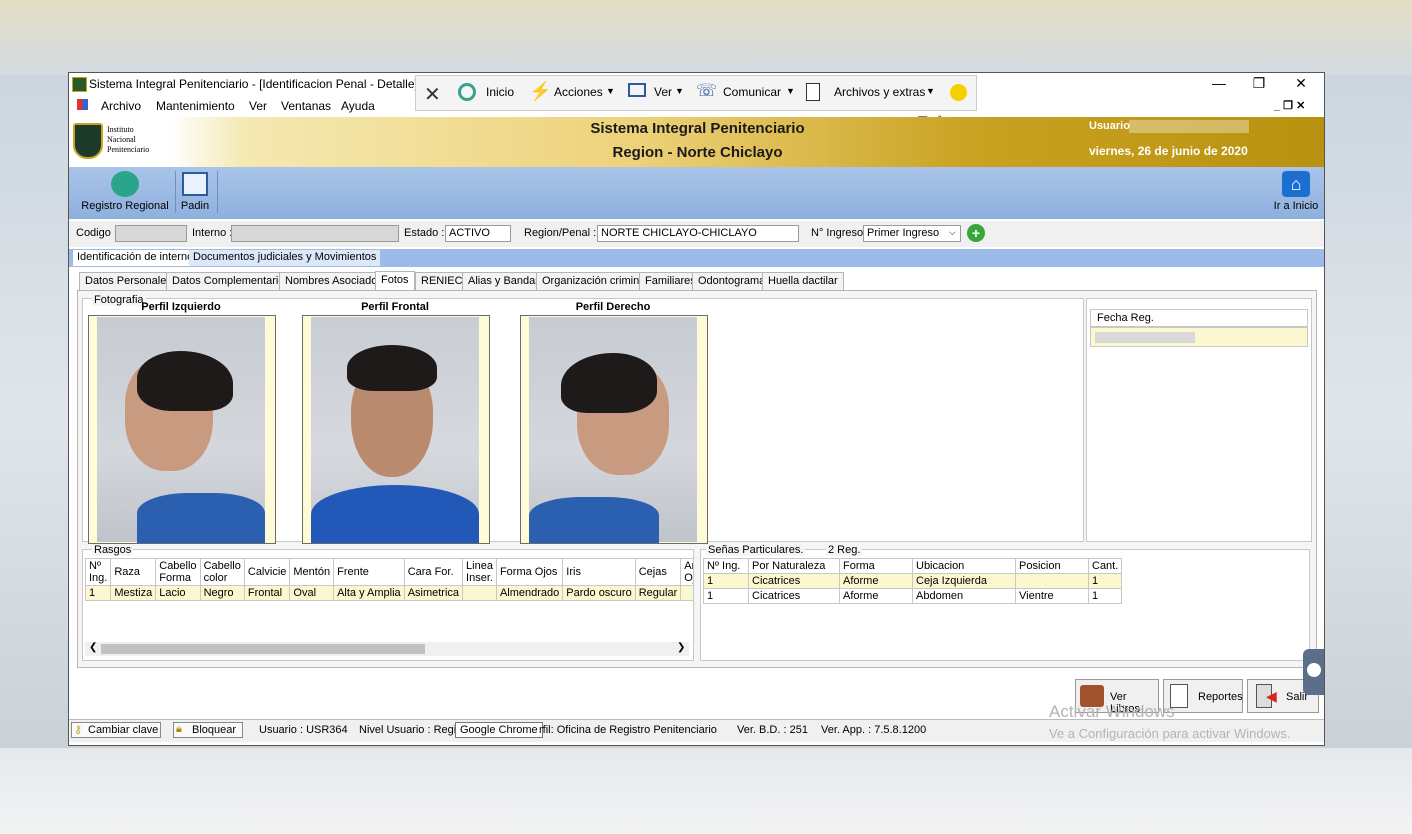  Describe the element at coordinates (874, 730) in the screenshot. I see `status-app: Ver. App. : 7.5.8.1200` at that location.